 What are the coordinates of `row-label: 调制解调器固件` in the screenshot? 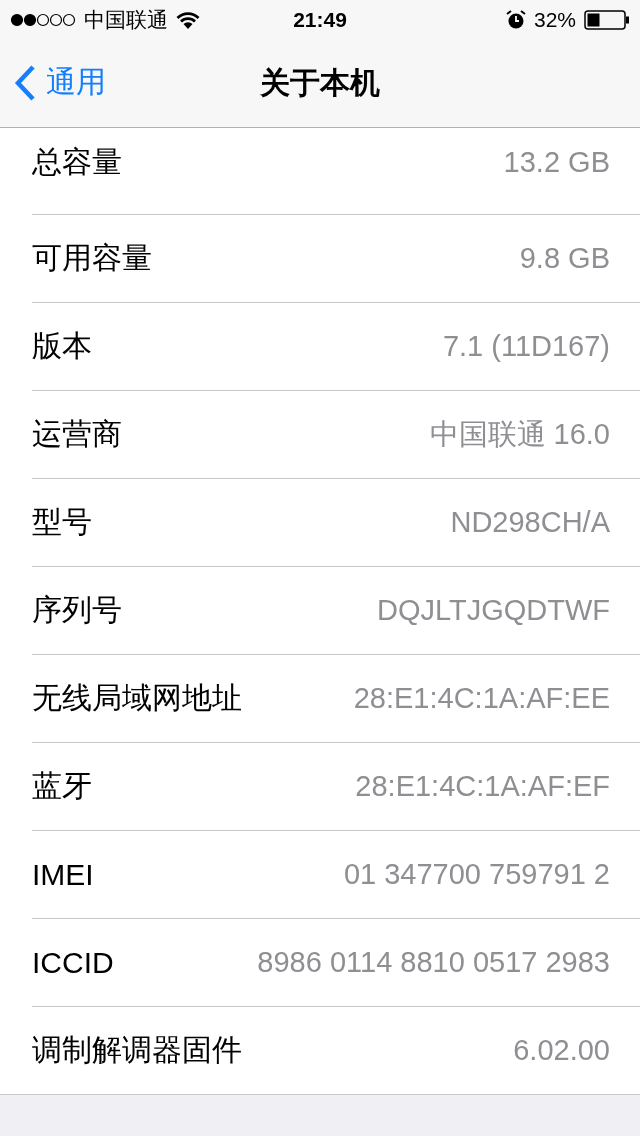 It's located at (137, 1050).